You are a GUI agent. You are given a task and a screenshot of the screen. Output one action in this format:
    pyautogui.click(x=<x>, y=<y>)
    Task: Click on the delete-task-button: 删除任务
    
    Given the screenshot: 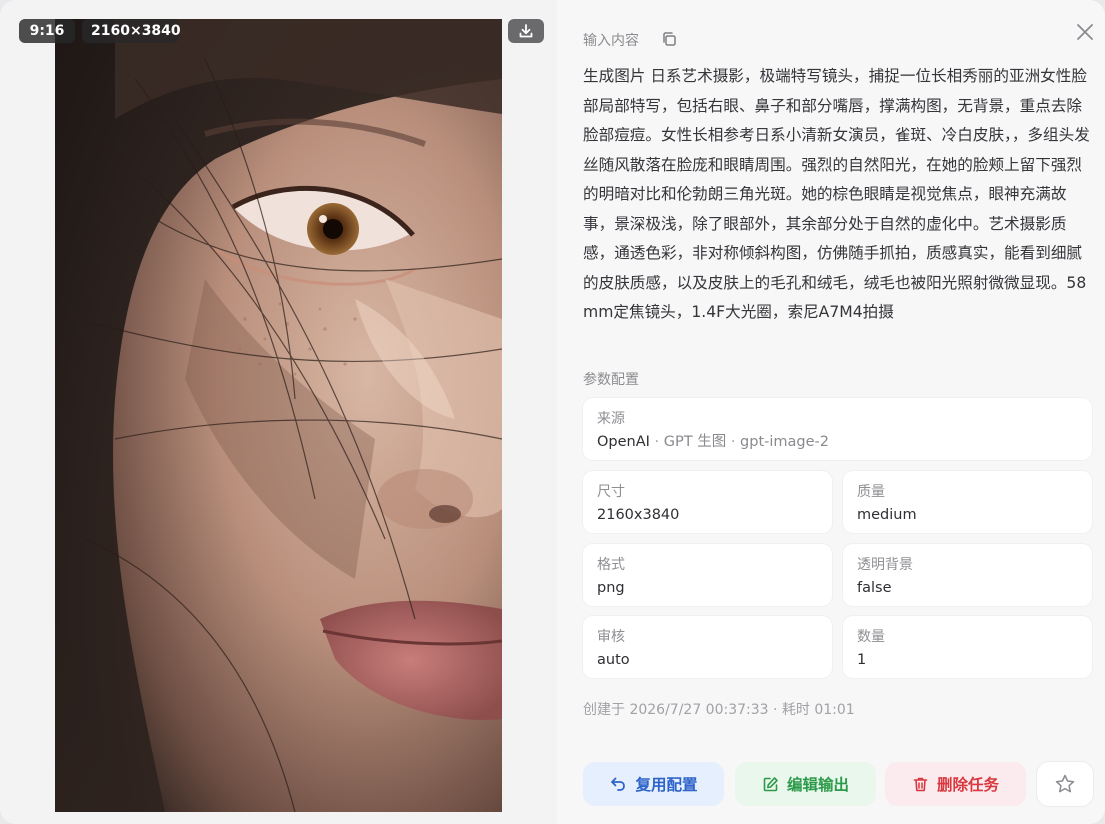 What is the action you would take?
    pyautogui.click(x=955, y=784)
    